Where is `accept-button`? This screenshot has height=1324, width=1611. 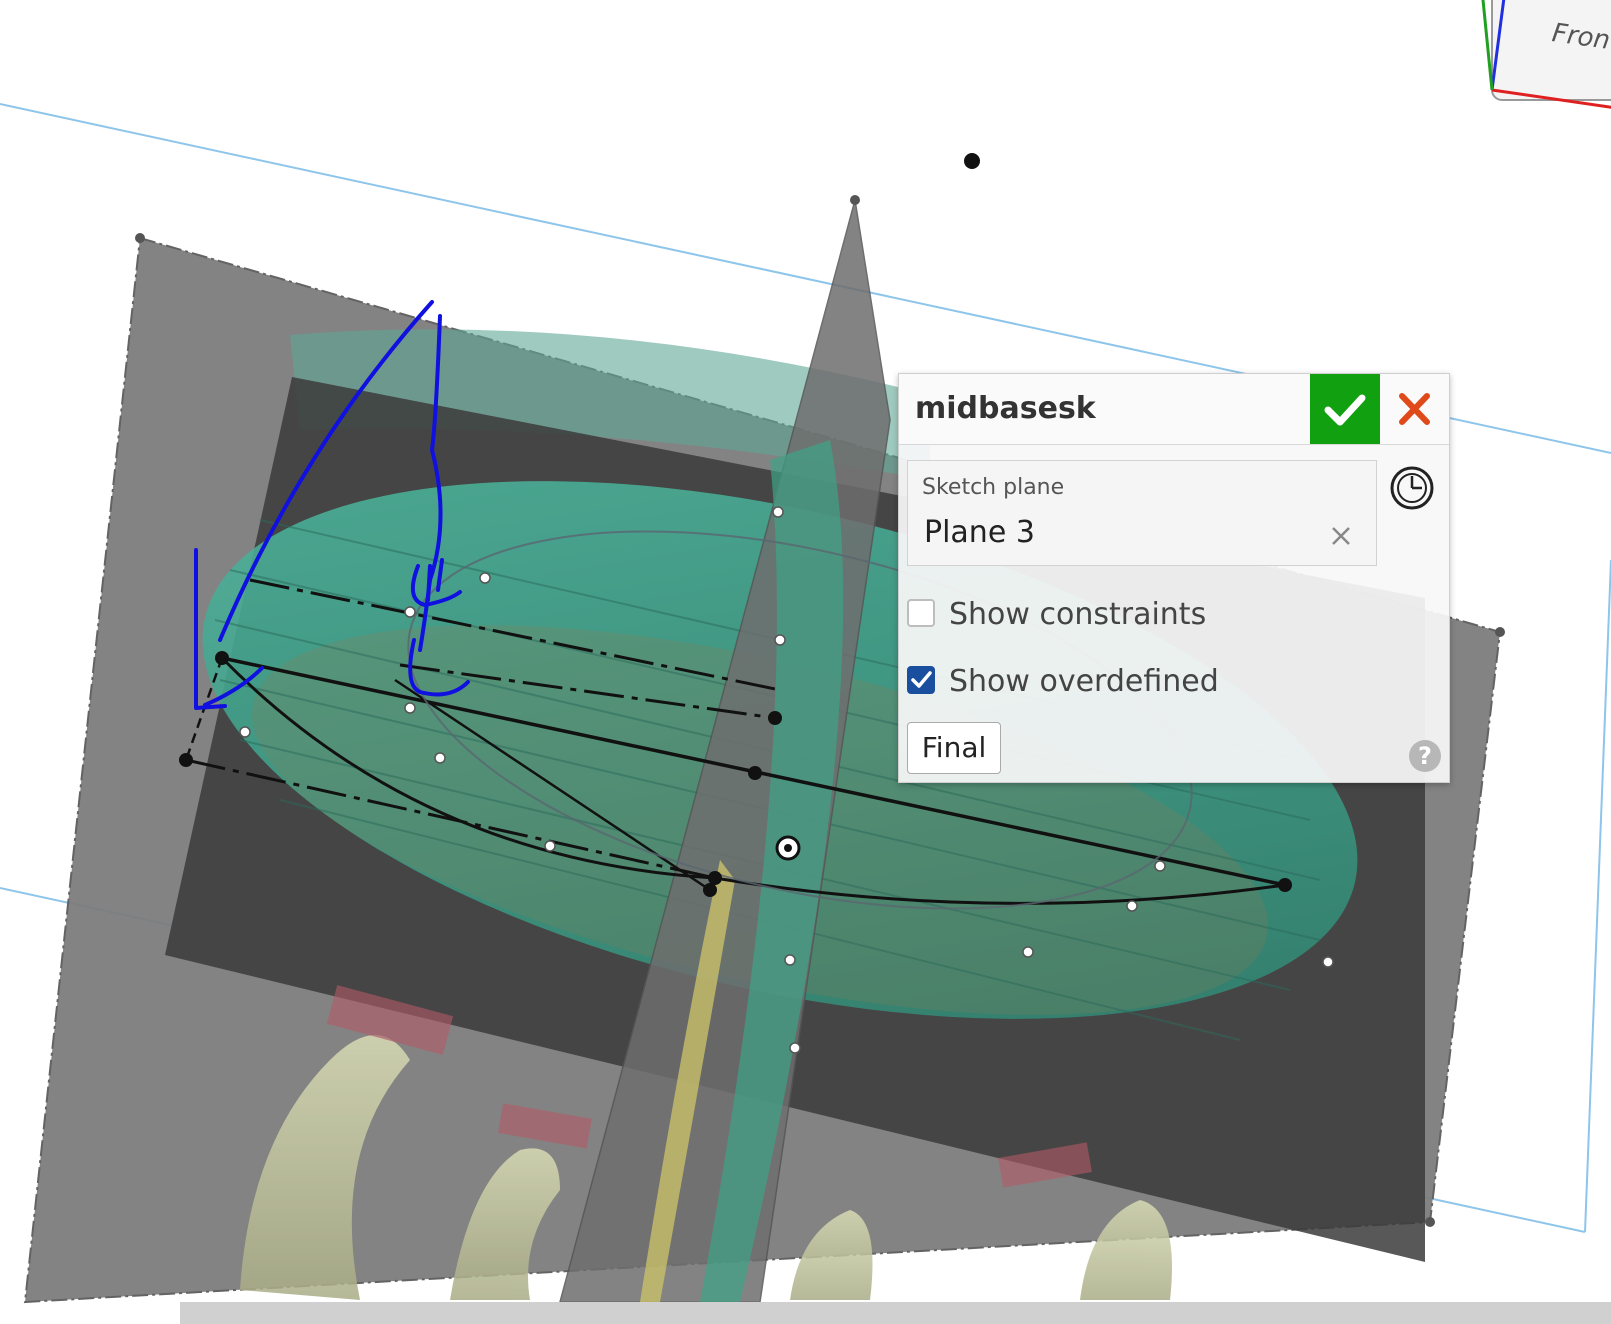
accept-button is located at coordinates (1345, 409).